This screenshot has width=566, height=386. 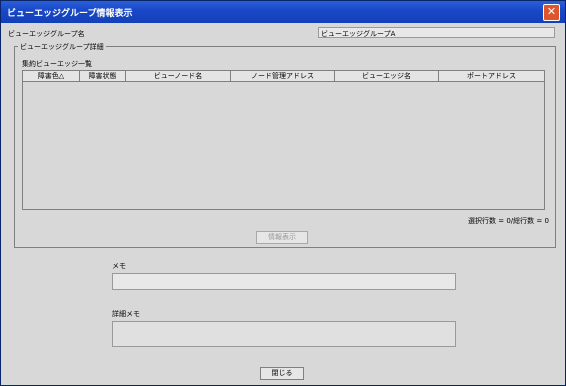 What do you see at coordinates (387, 76) in the screenshot?
I see `column-header-view-edge-name: ビューエッジ名` at bounding box center [387, 76].